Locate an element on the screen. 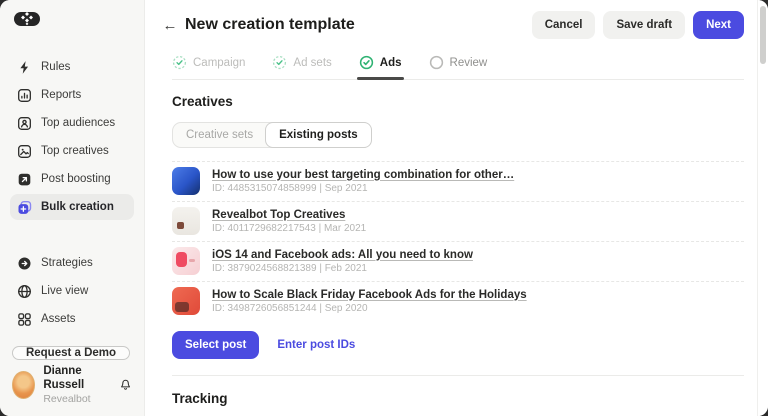  sidebar-item-bulk-creation: Bulk creation is located at coordinates (72, 207).